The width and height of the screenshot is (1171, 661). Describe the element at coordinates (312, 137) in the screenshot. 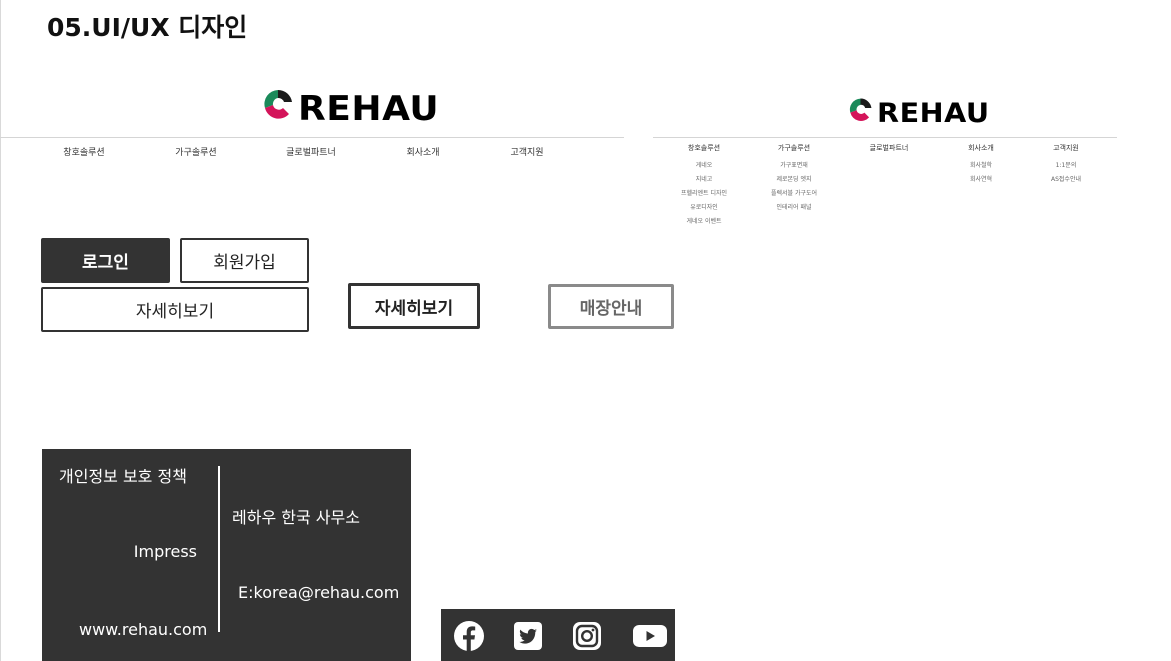

I see `header-divider-large` at that location.